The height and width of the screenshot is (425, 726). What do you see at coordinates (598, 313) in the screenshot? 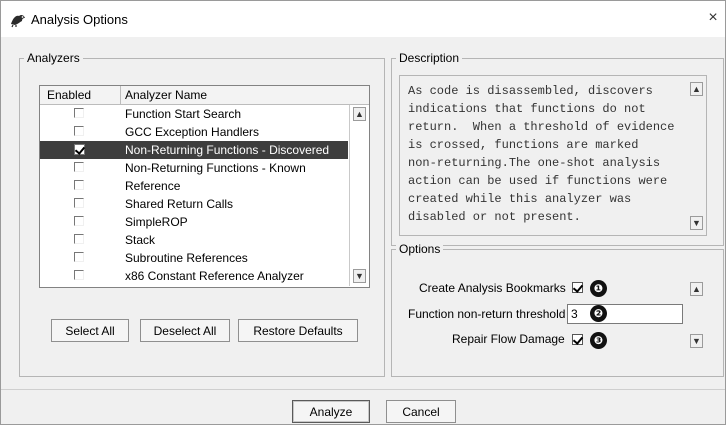
I see `callout-2-badge: ❷` at bounding box center [598, 313].